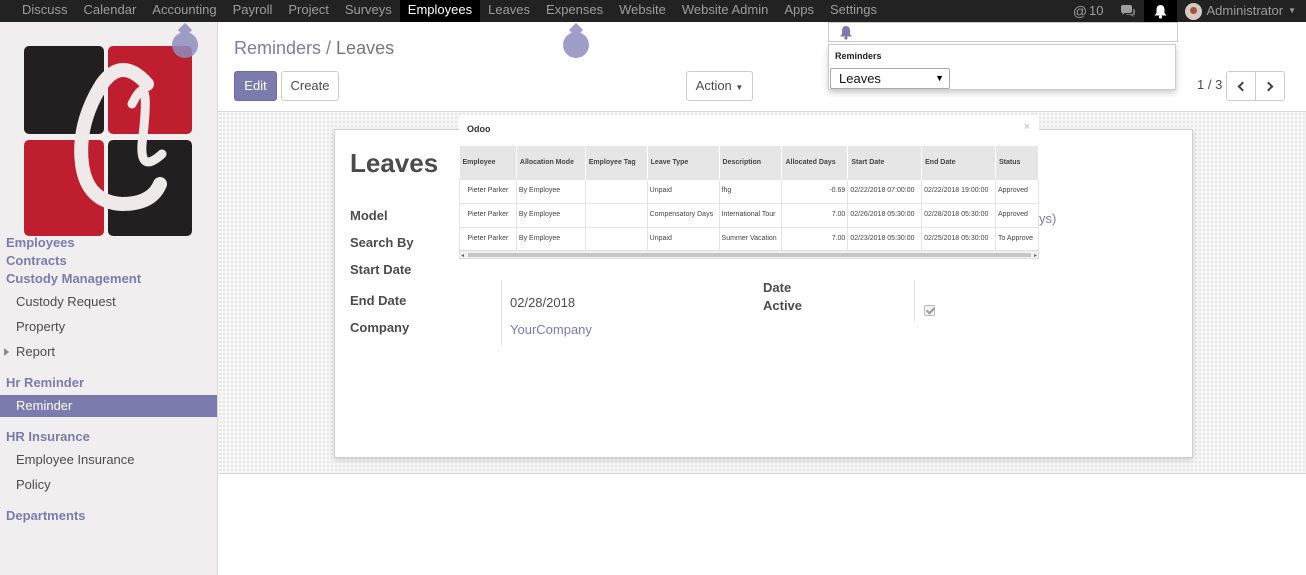 This screenshot has width=1306, height=575. I want to click on scroll-right-icon: ▸, so click(1035, 255).